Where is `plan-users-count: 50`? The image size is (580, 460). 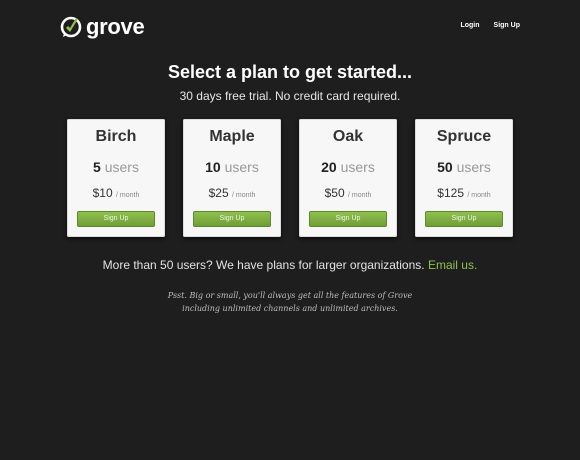
plan-users-count: 50 is located at coordinates (445, 167).